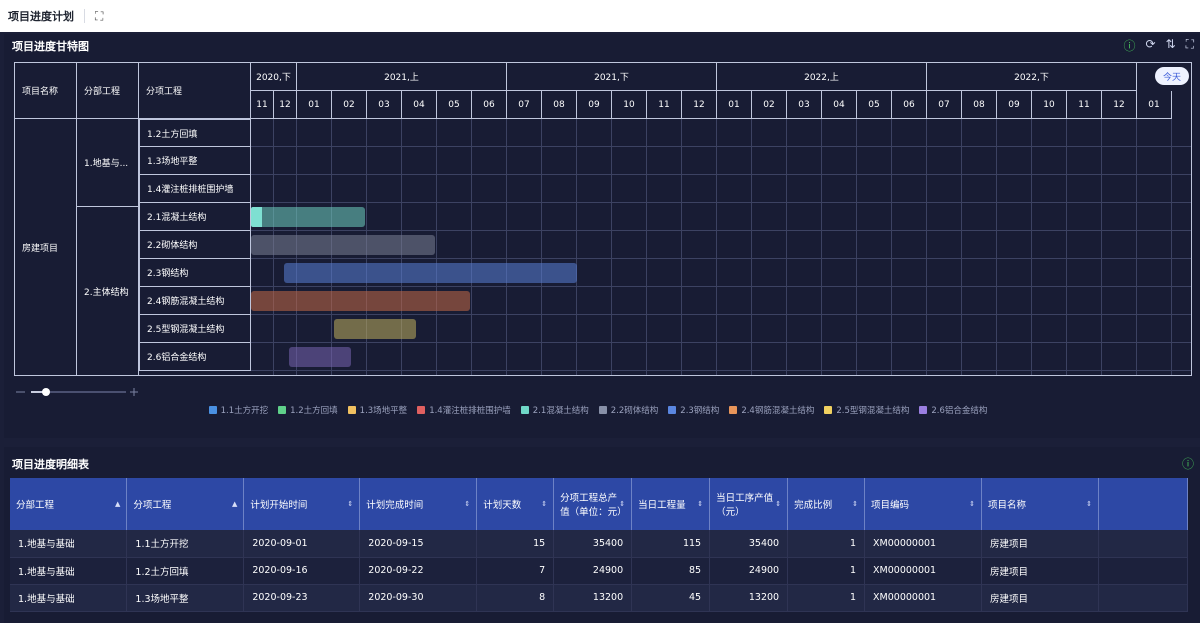  Describe the element at coordinates (671, 504) in the screenshot. I see `column-header: 当日工程量 ⇕` at that location.